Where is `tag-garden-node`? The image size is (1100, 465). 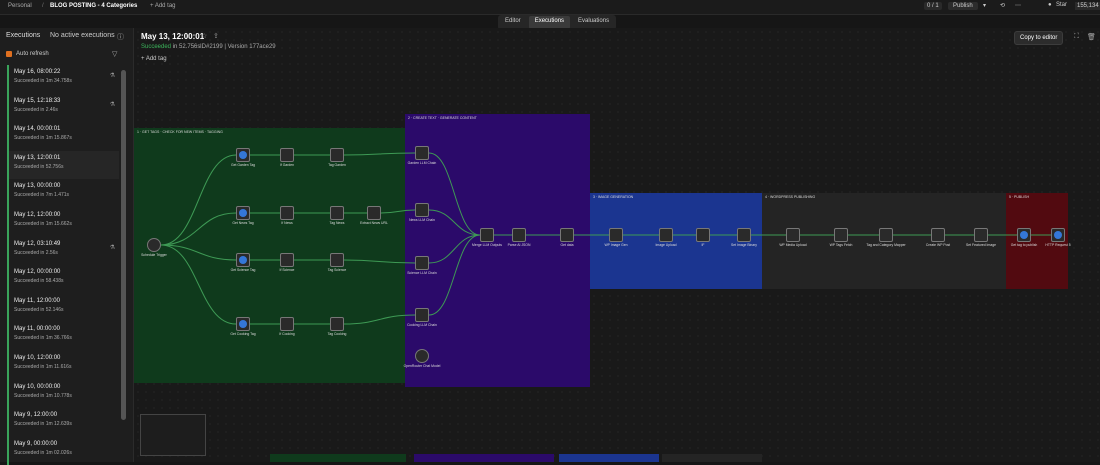 tag-garden-node is located at coordinates (337, 155).